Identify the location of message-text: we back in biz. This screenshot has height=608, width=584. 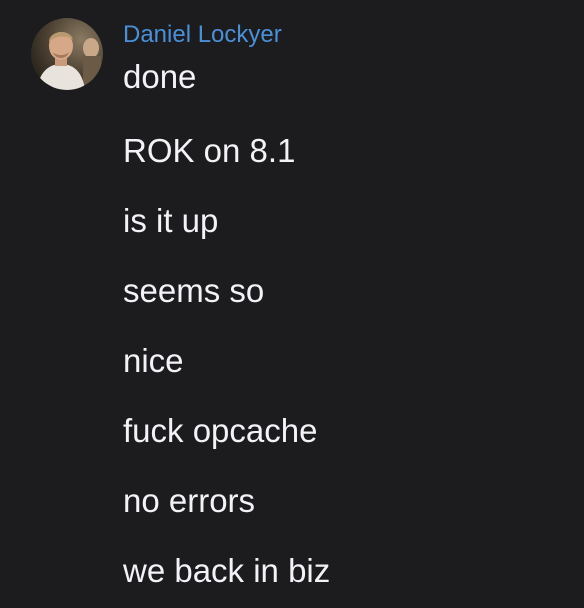
(227, 570).